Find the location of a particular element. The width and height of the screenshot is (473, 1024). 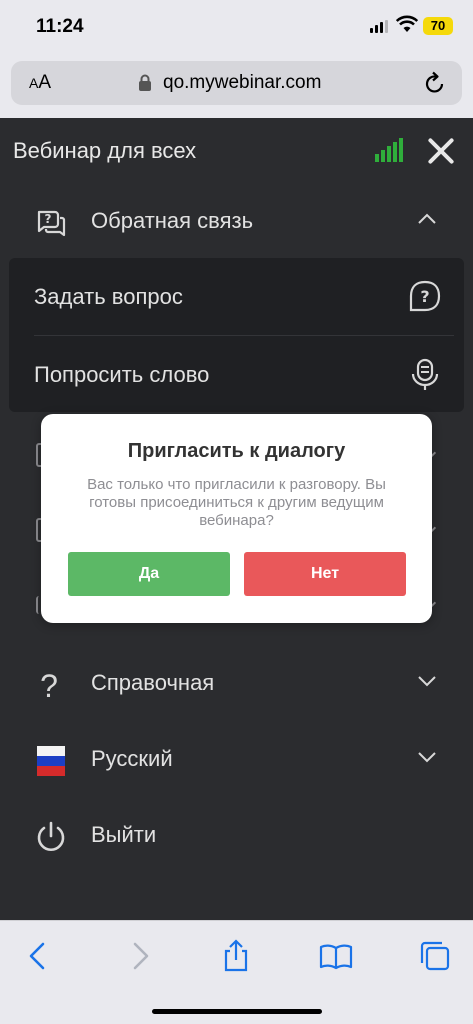

cellular-signal-icon is located at coordinates (379, 26).